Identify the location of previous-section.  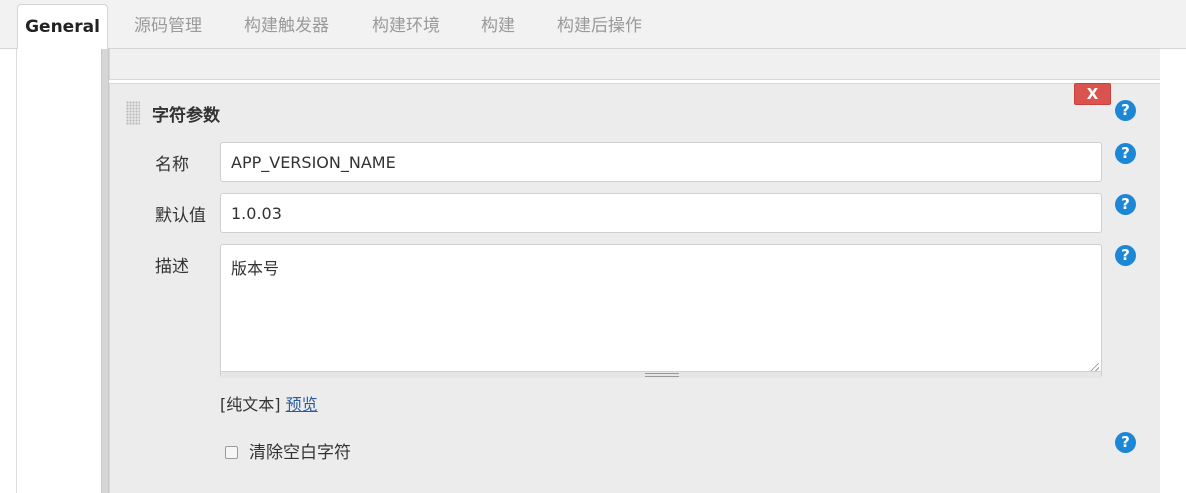
(635, 64).